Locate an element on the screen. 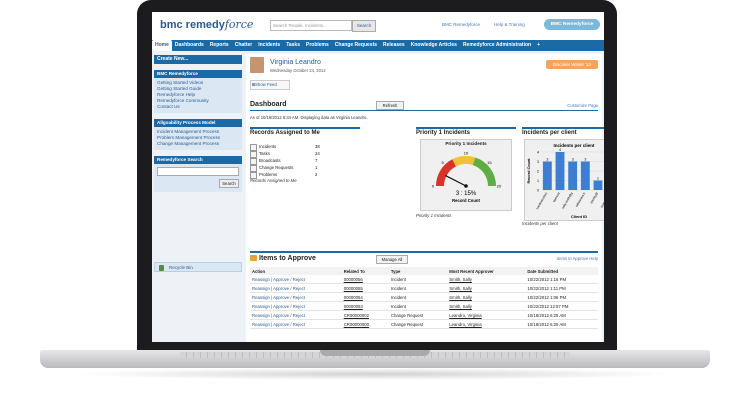 Image resolution: width=750 pixels, height=400 pixels. column-header: Most Recent Approver is located at coordinates (486, 271).